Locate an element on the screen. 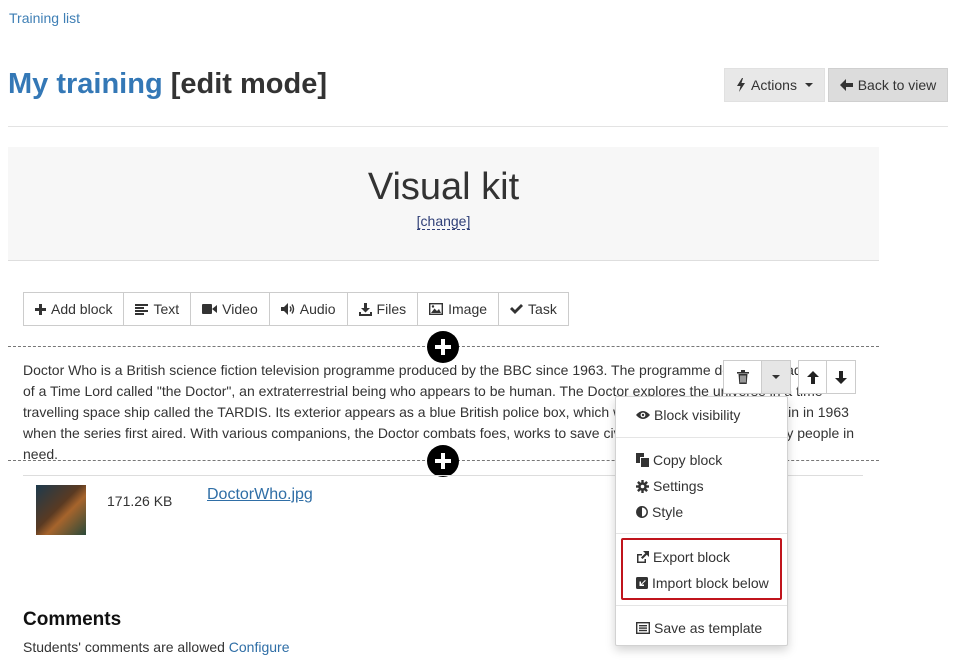 This screenshot has width=956, height=670. page-title: My training [edit mode] is located at coordinates (167, 84).